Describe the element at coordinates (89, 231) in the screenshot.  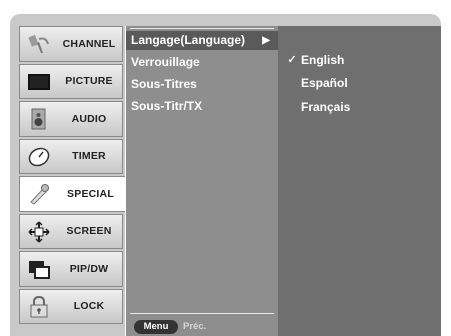
I see `sidebar-item-label: SCREEN` at that location.